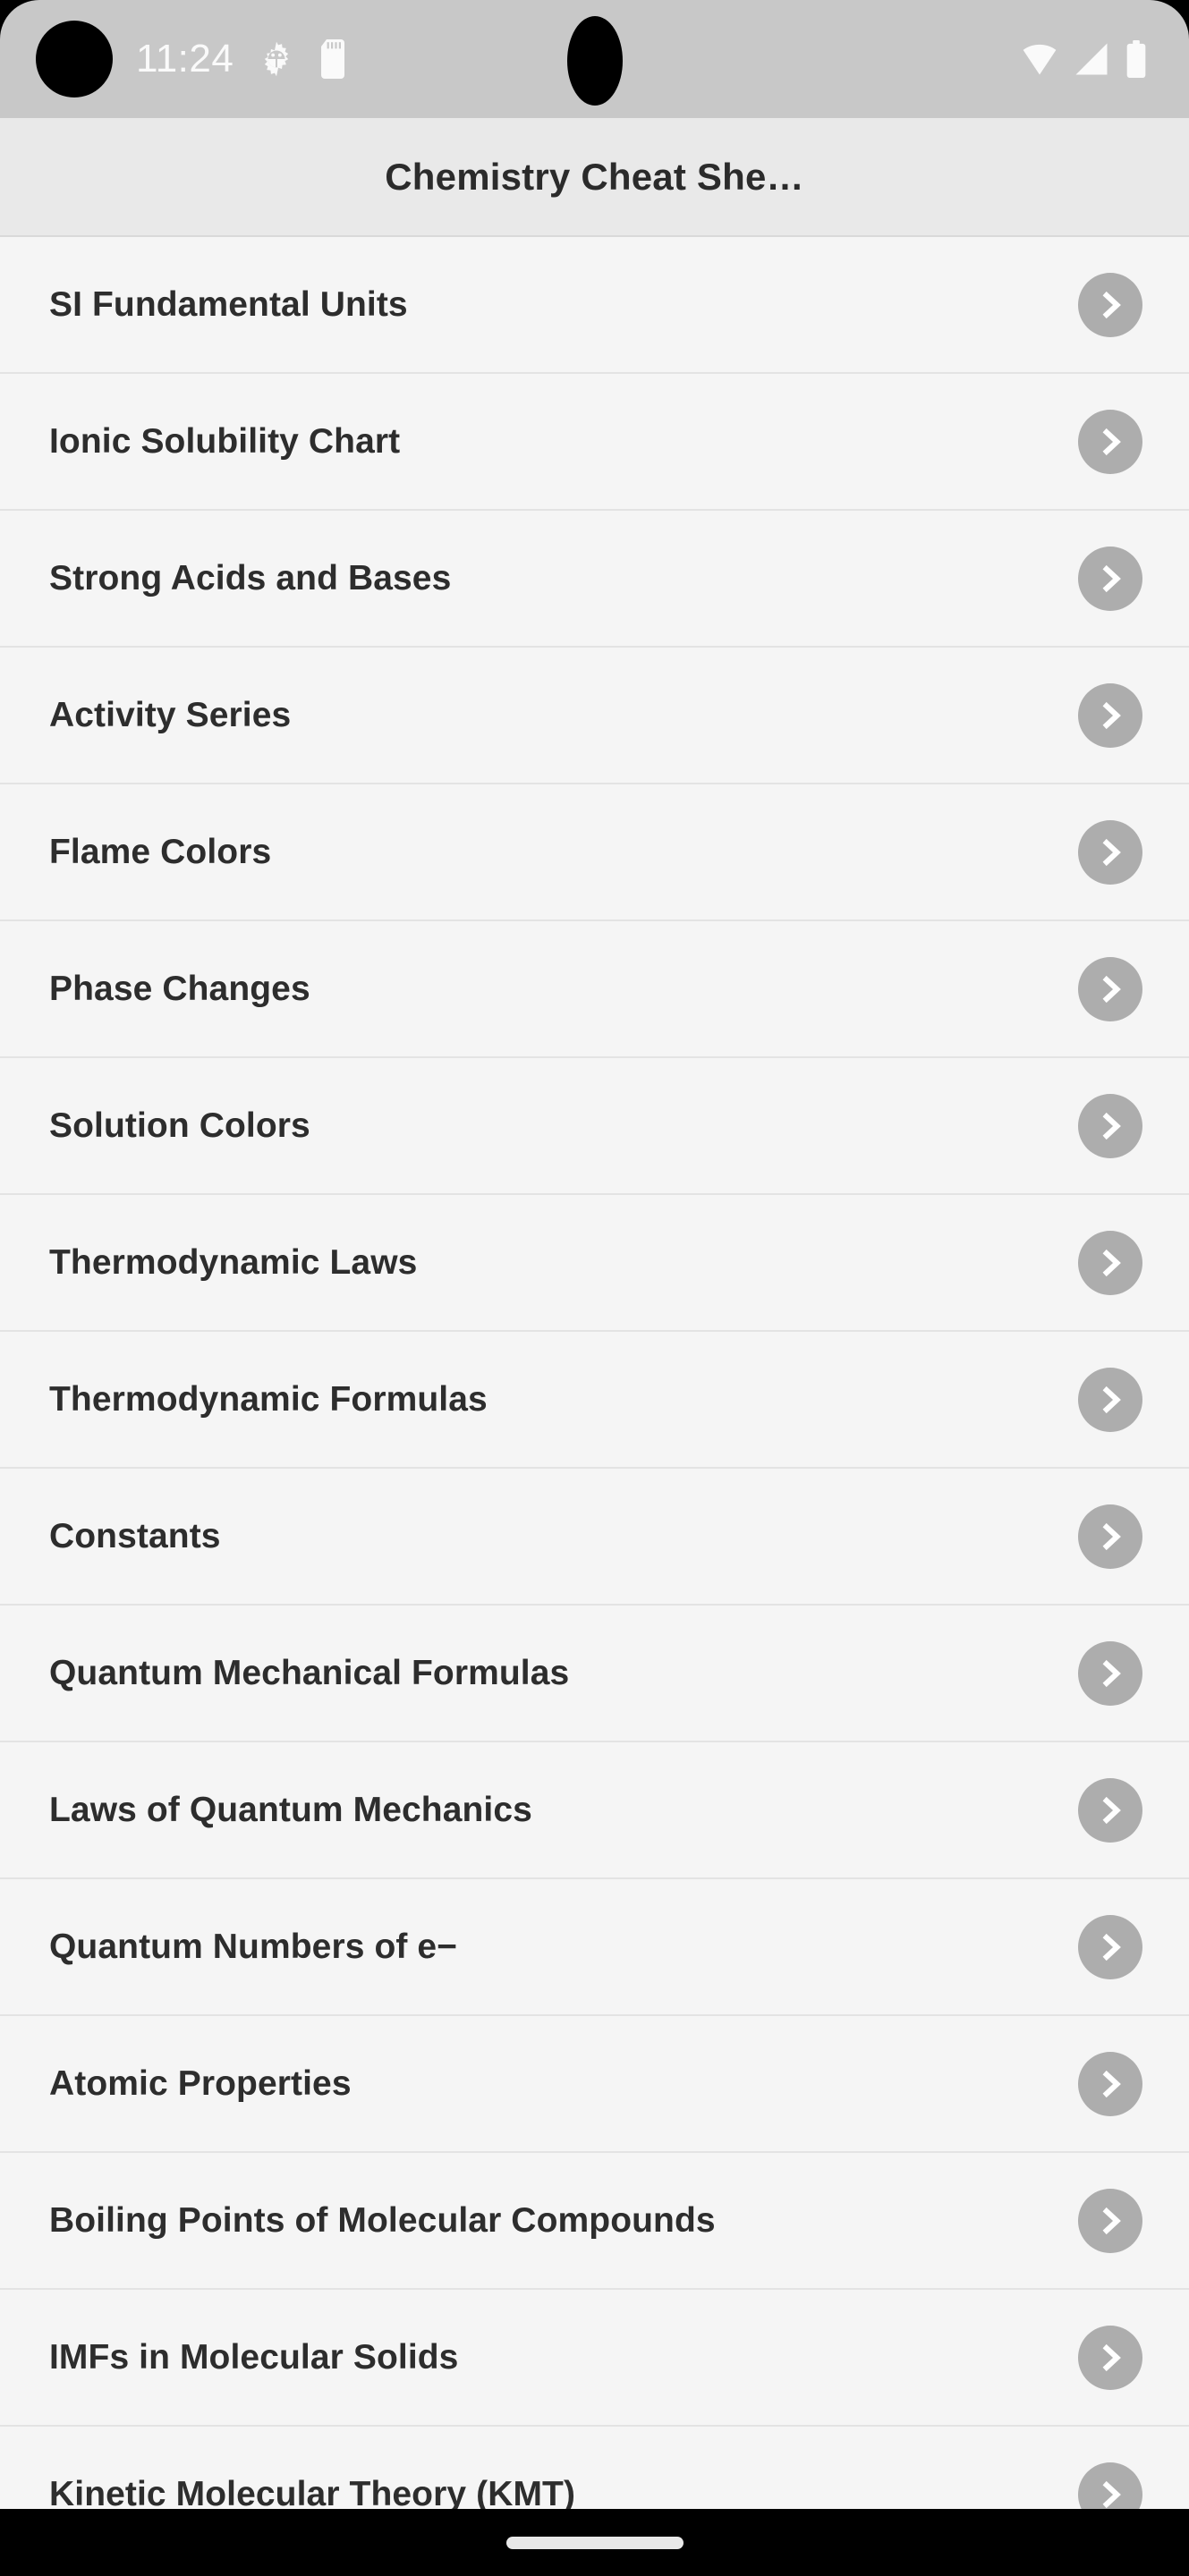 Image resolution: width=1189 pixels, height=2576 pixels. I want to click on list-item-label: Solution Colors, so click(179, 1125).